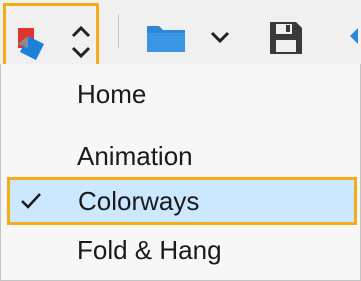  I want to click on menu-item-label: Colorways, so click(139, 201).